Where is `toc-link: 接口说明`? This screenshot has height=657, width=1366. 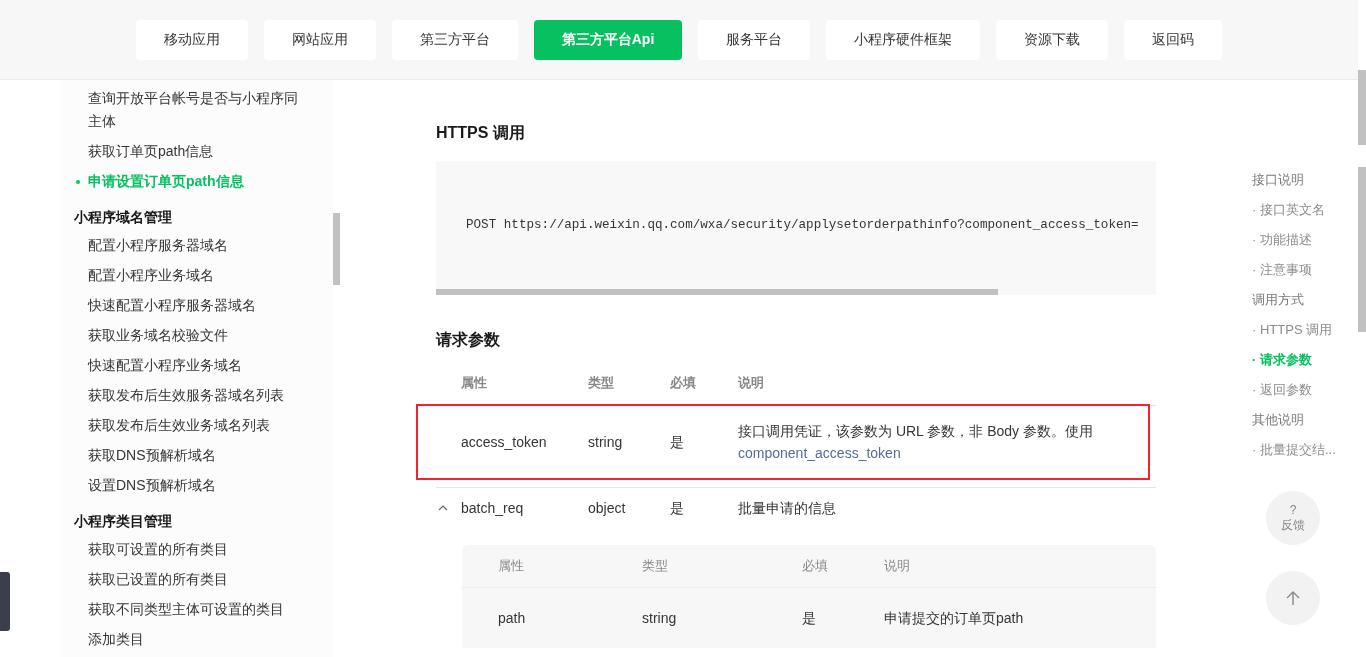
toc-link: 接口说明 is located at coordinates (1303, 180).